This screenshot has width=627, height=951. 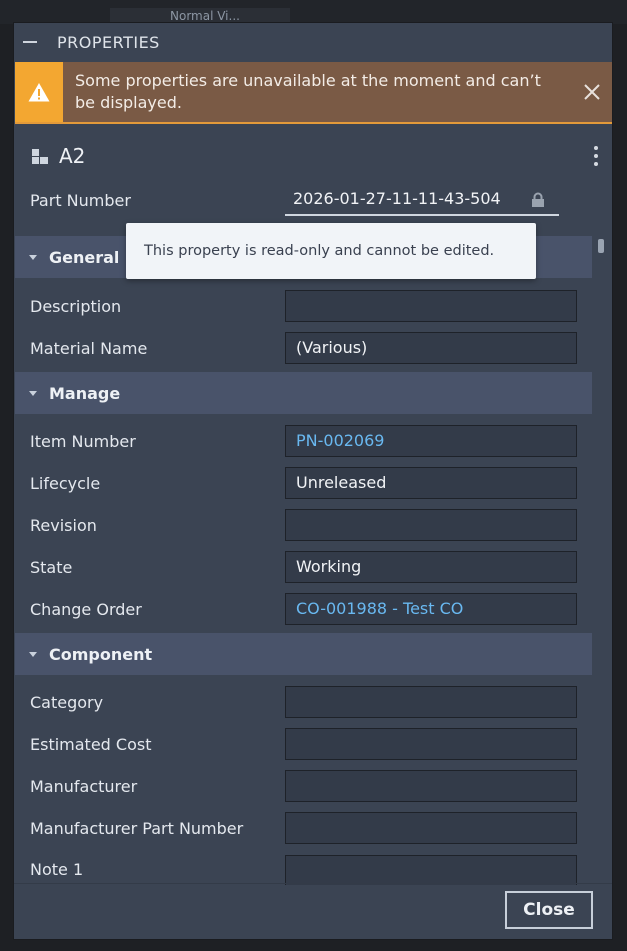 I want to click on property-row: Note 1, so click(x=304, y=869).